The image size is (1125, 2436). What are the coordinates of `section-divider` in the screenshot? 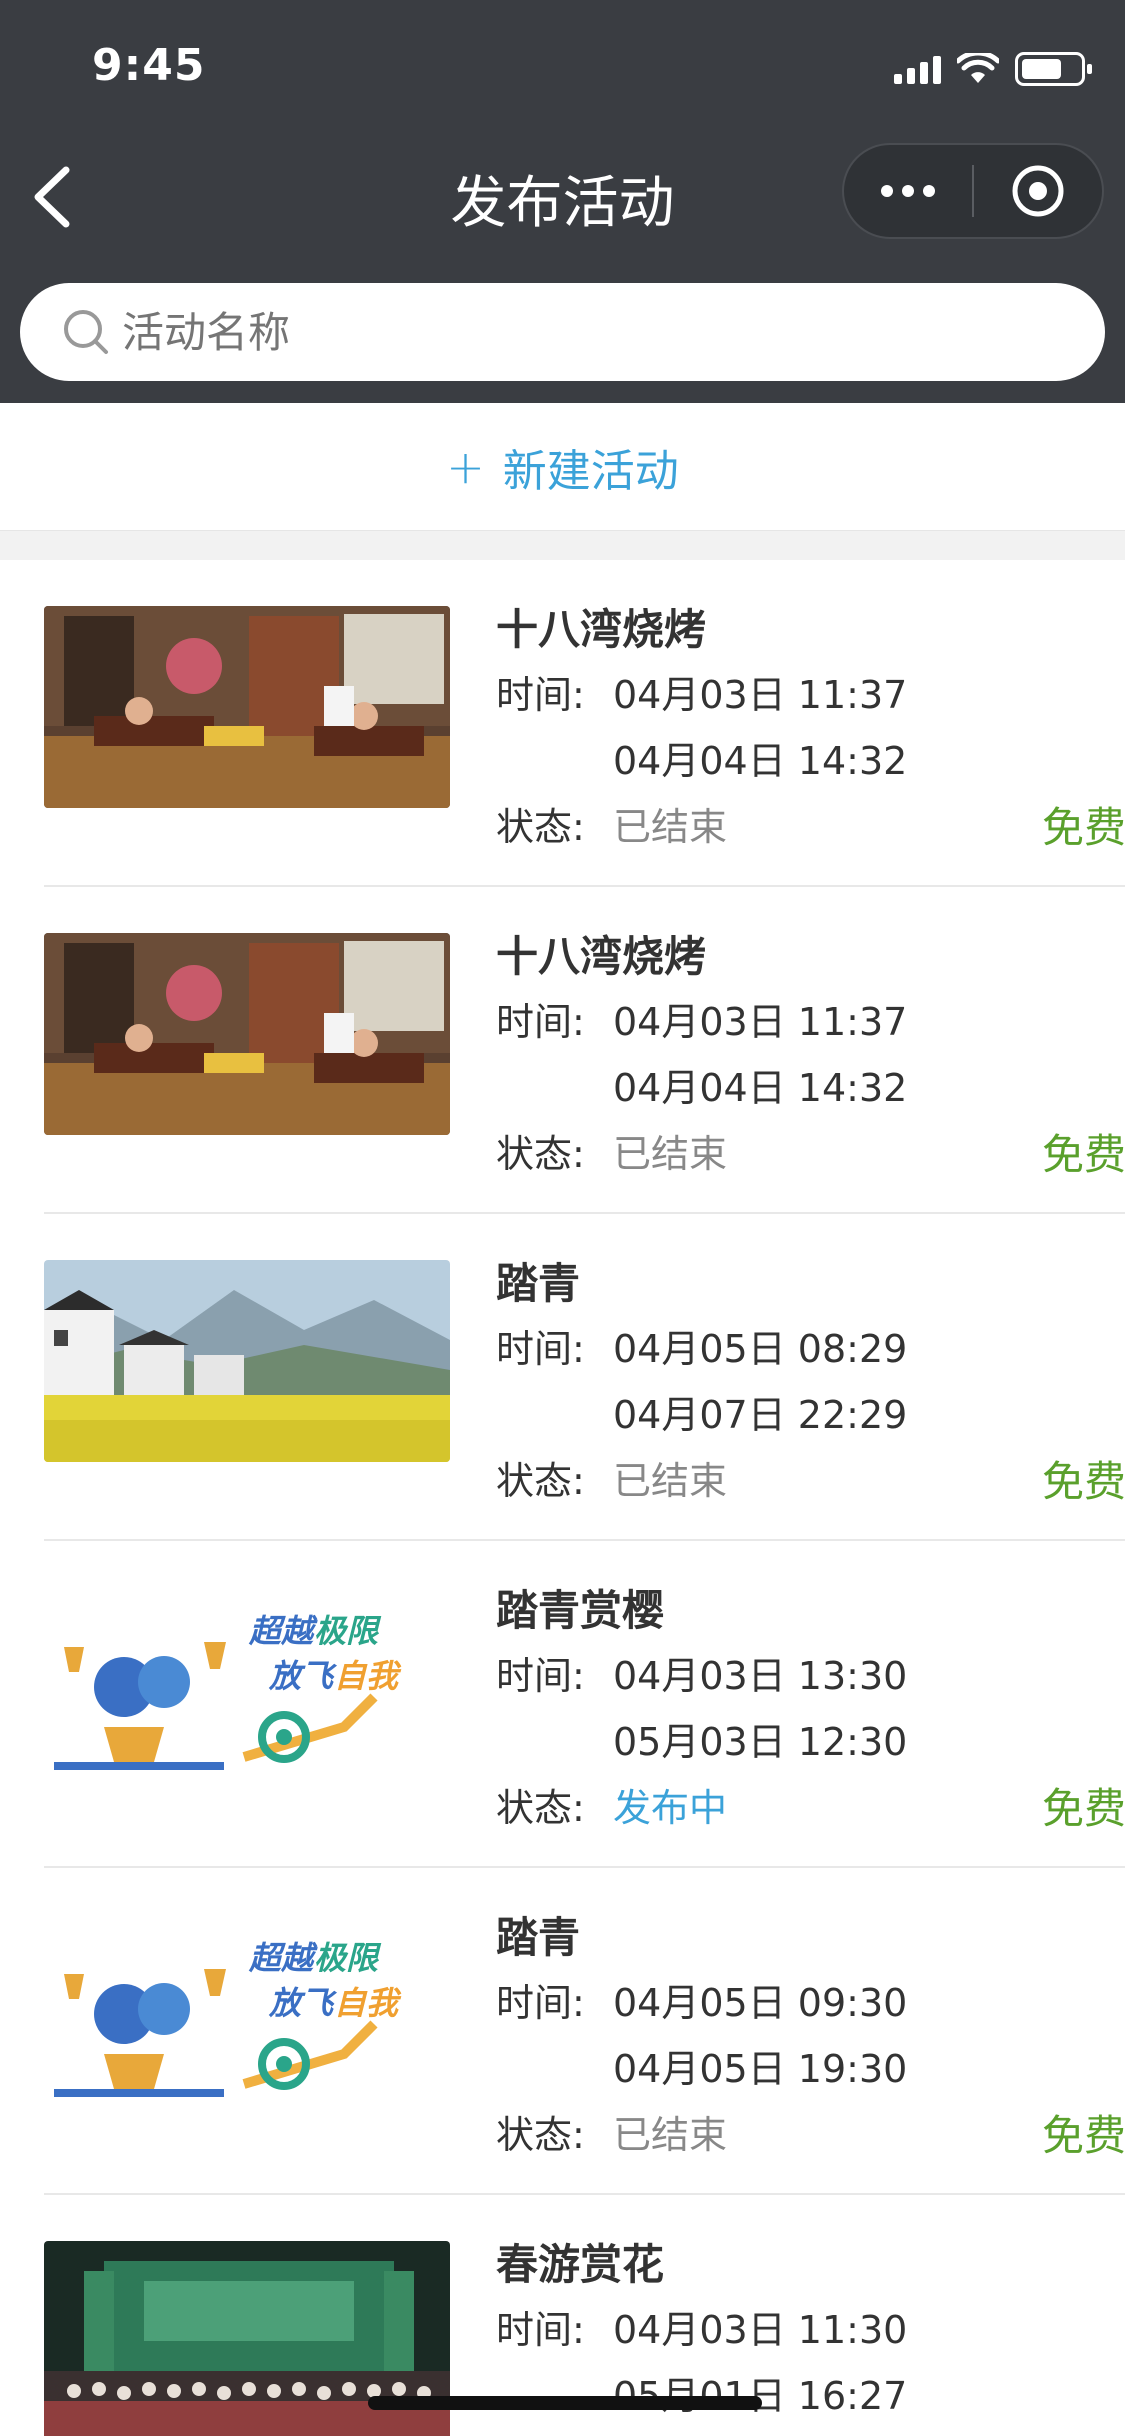 It's located at (562, 545).